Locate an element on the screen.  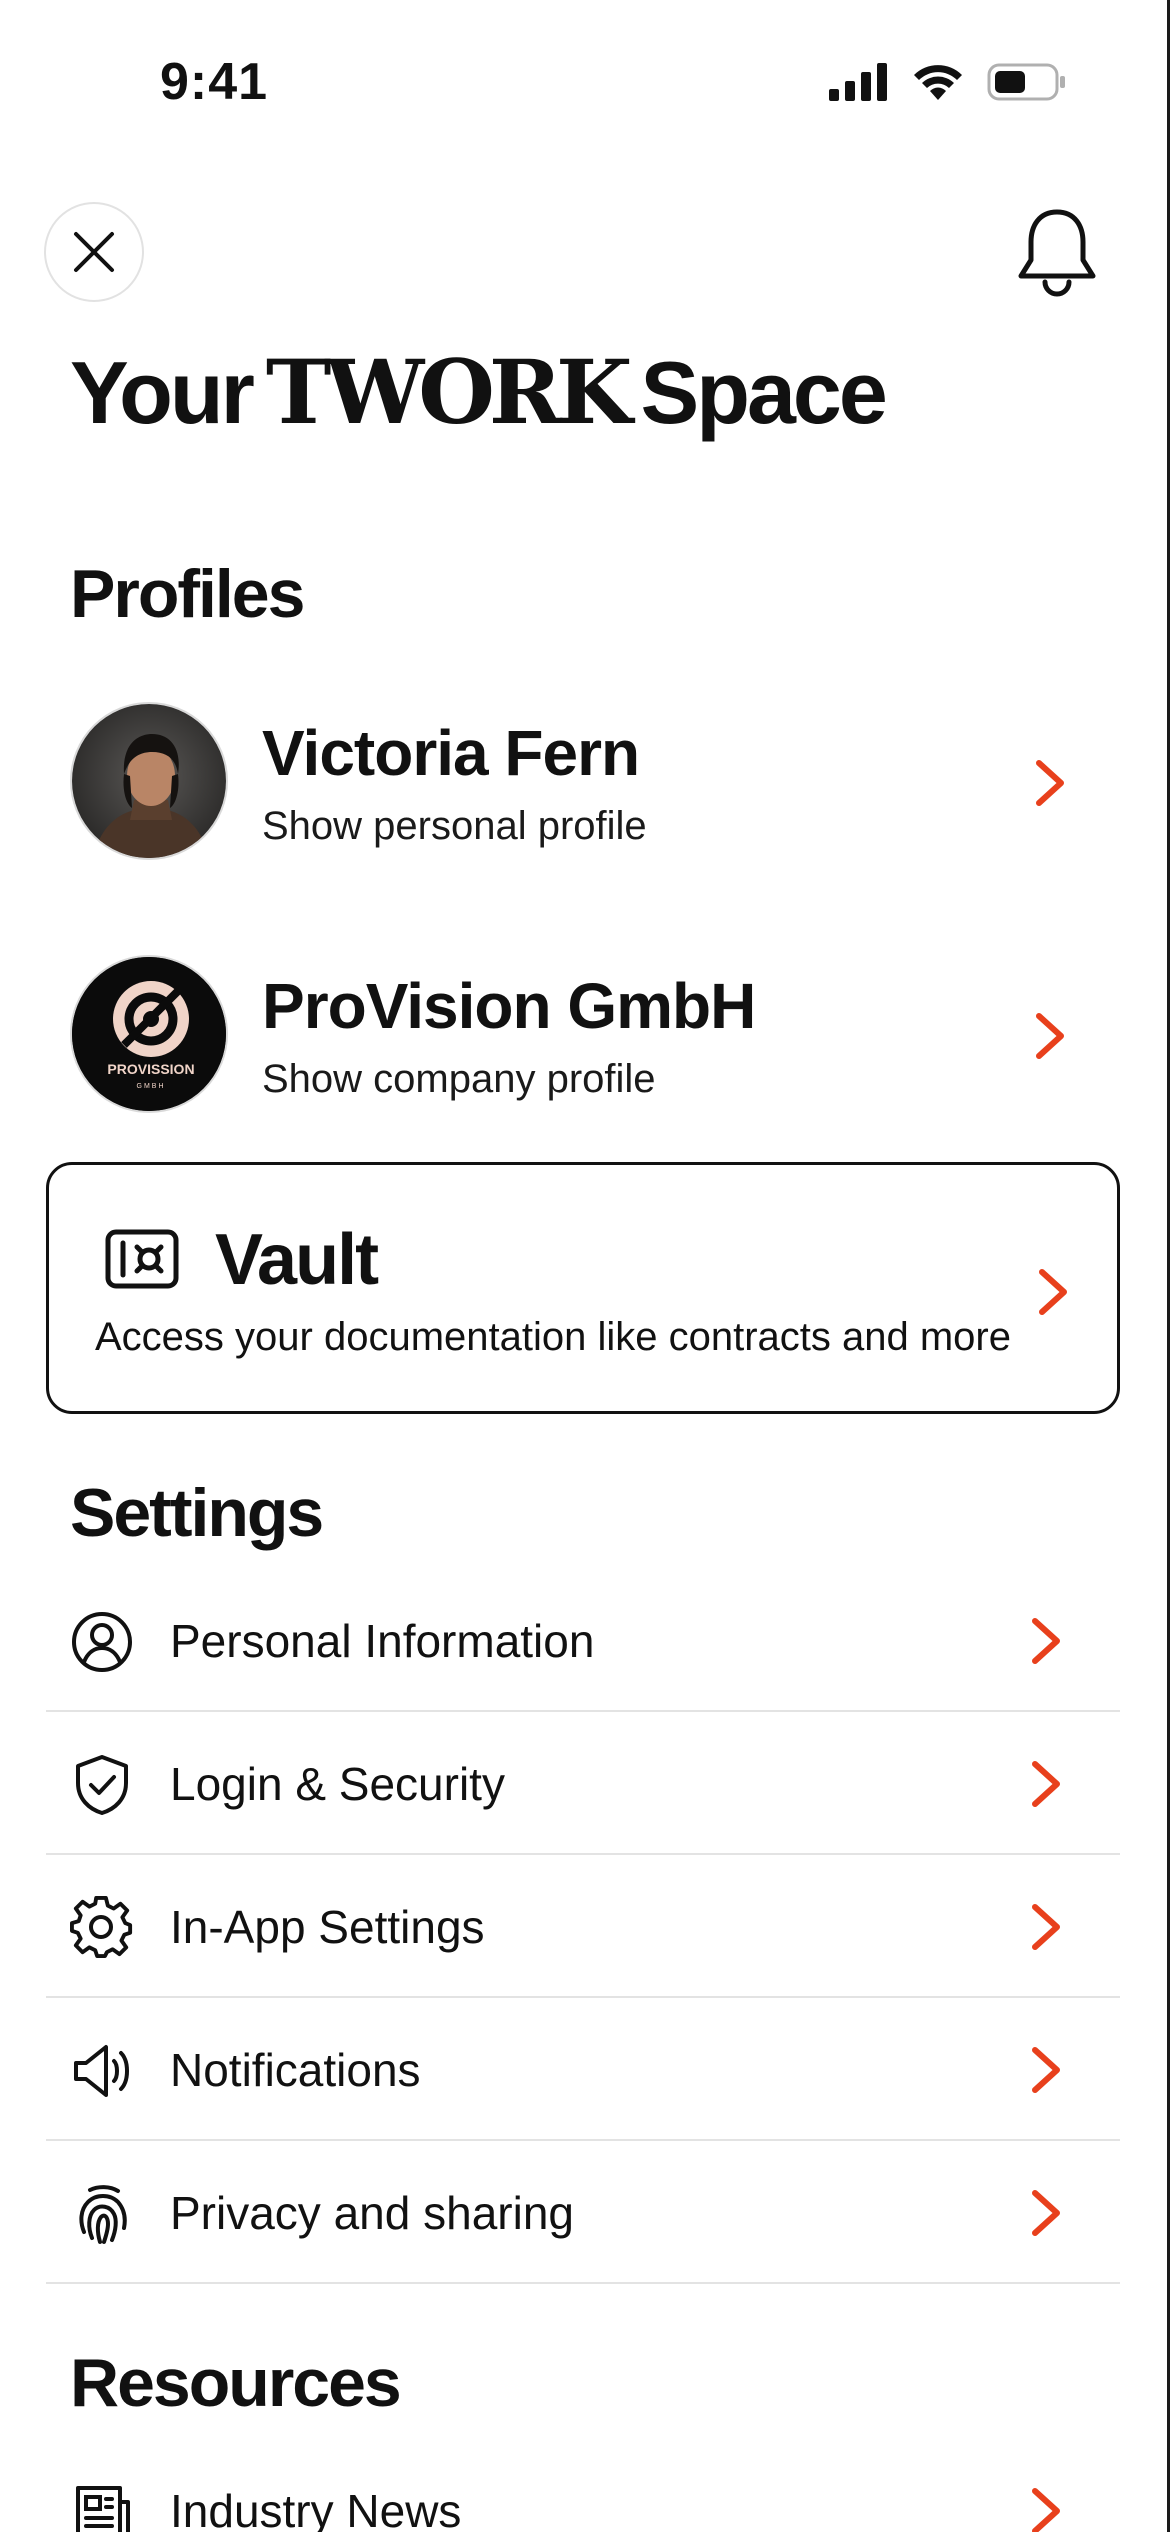
gear-icon is located at coordinates (101, 1927).